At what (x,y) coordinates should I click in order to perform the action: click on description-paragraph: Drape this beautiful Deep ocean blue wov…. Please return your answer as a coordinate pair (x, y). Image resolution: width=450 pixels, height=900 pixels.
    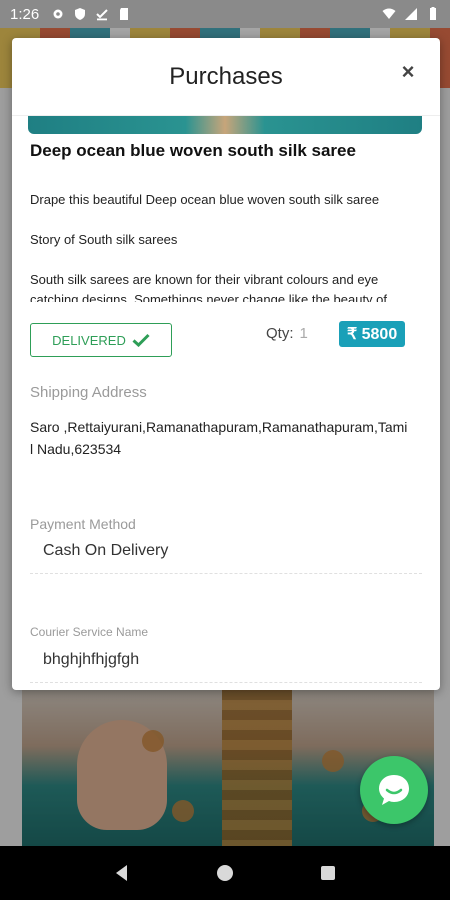
    Looking at the image, I should click on (205, 199).